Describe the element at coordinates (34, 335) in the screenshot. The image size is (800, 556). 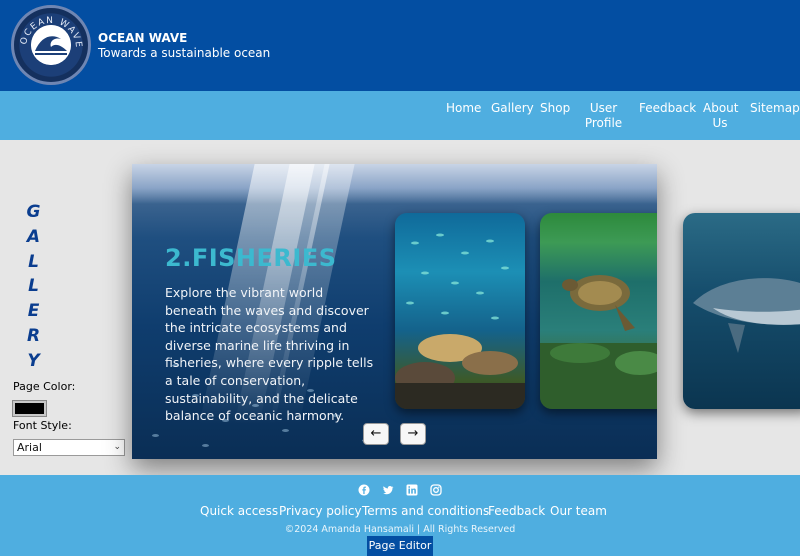
I see `gallery-letter: R` at that location.